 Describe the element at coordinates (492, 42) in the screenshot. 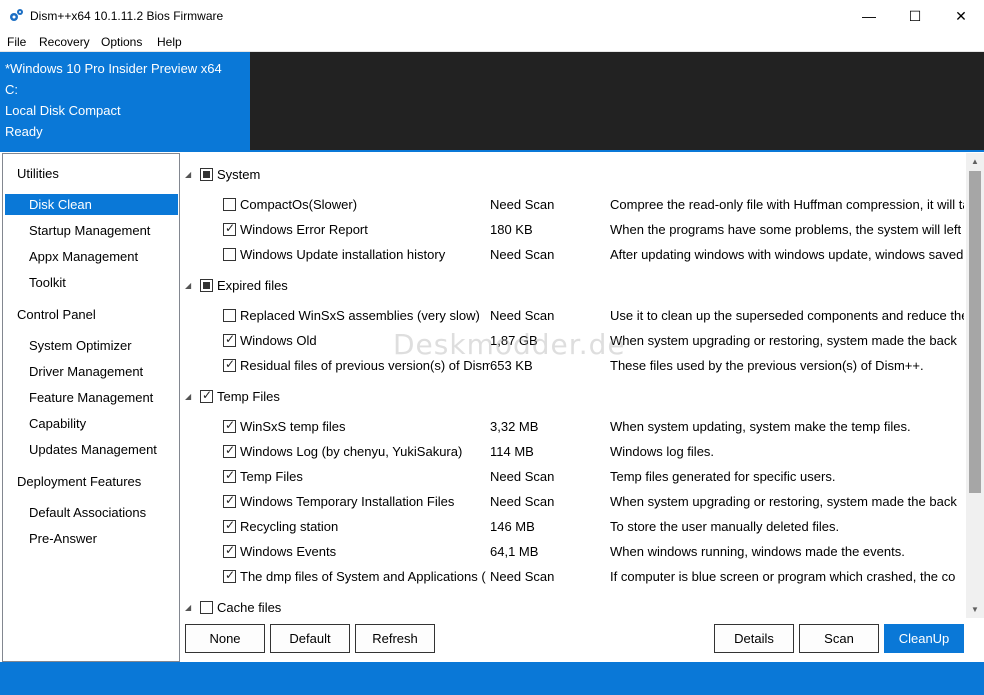

I see `menu-bar: File Recovery Options Help` at that location.